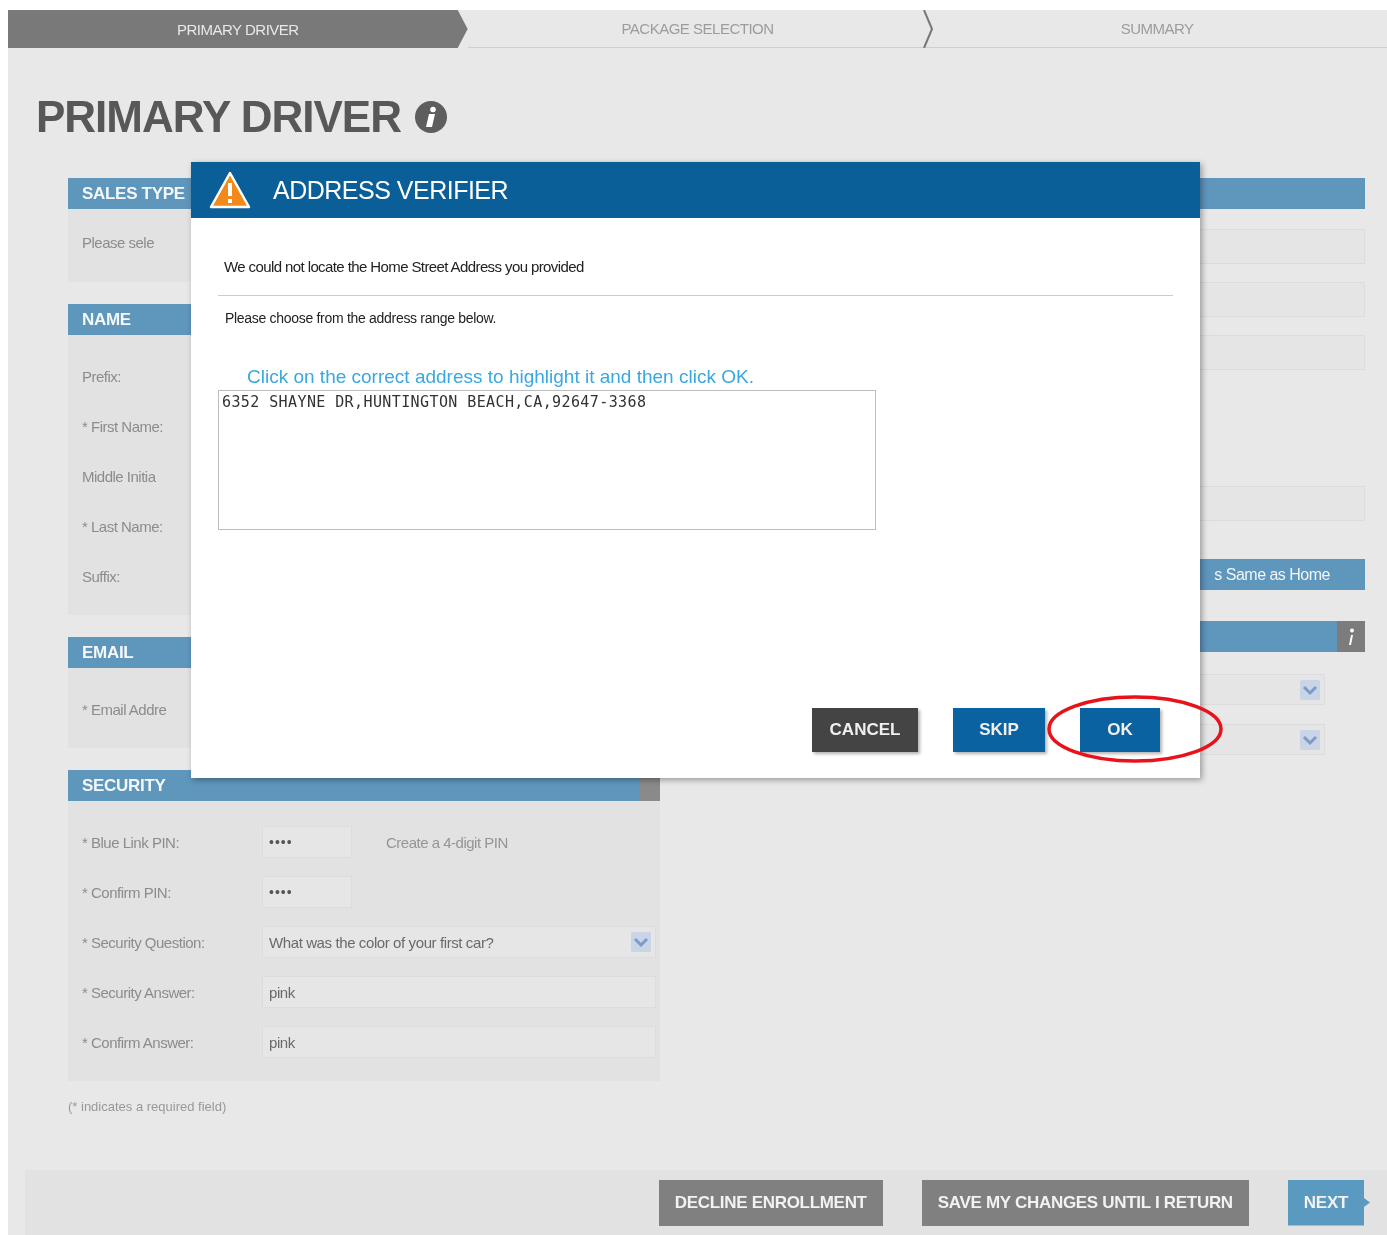 Image resolution: width=1387 pixels, height=1235 pixels. What do you see at coordinates (547, 460) in the screenshot?
I see `address-list: 6352 SHAYNE DR,HUNTINGTON BEACH,CA,92647-3368` at bounding box center [547, 460].